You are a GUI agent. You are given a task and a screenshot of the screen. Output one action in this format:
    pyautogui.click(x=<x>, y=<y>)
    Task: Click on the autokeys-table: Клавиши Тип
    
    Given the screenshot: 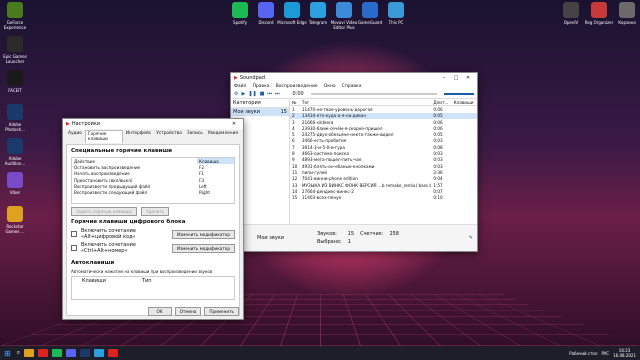 What is the action you would take?
    pyautogui.click(x=153, y=288)
    